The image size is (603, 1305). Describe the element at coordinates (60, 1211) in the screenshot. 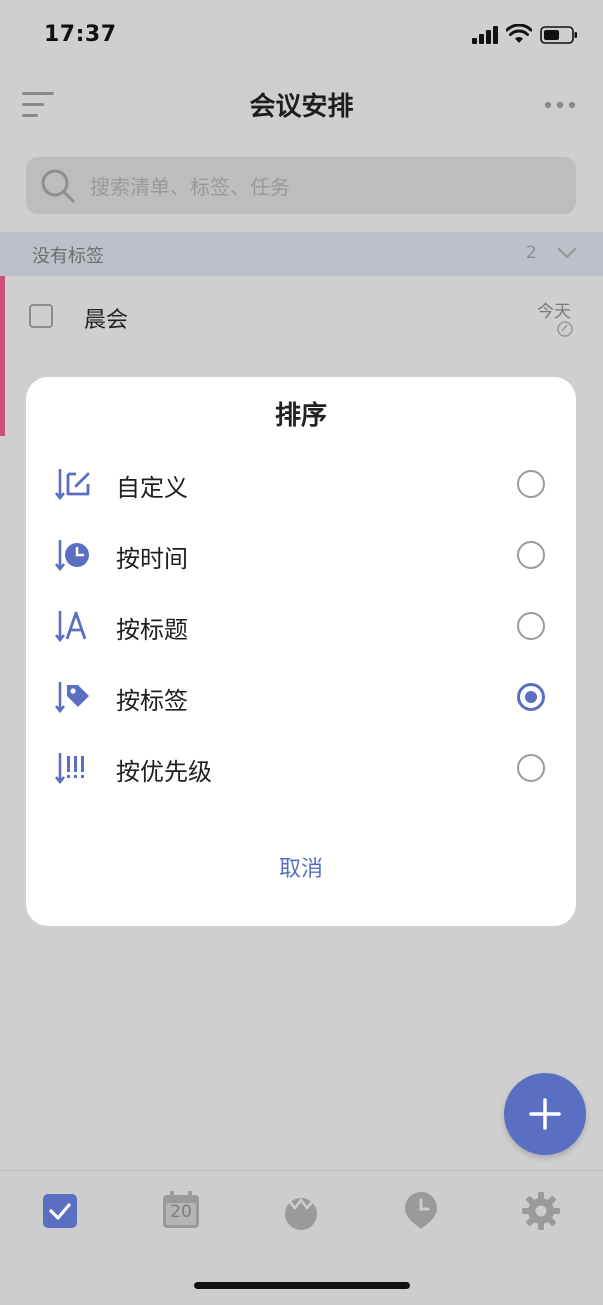

I see `tasks-checkbox-icon` at that location.